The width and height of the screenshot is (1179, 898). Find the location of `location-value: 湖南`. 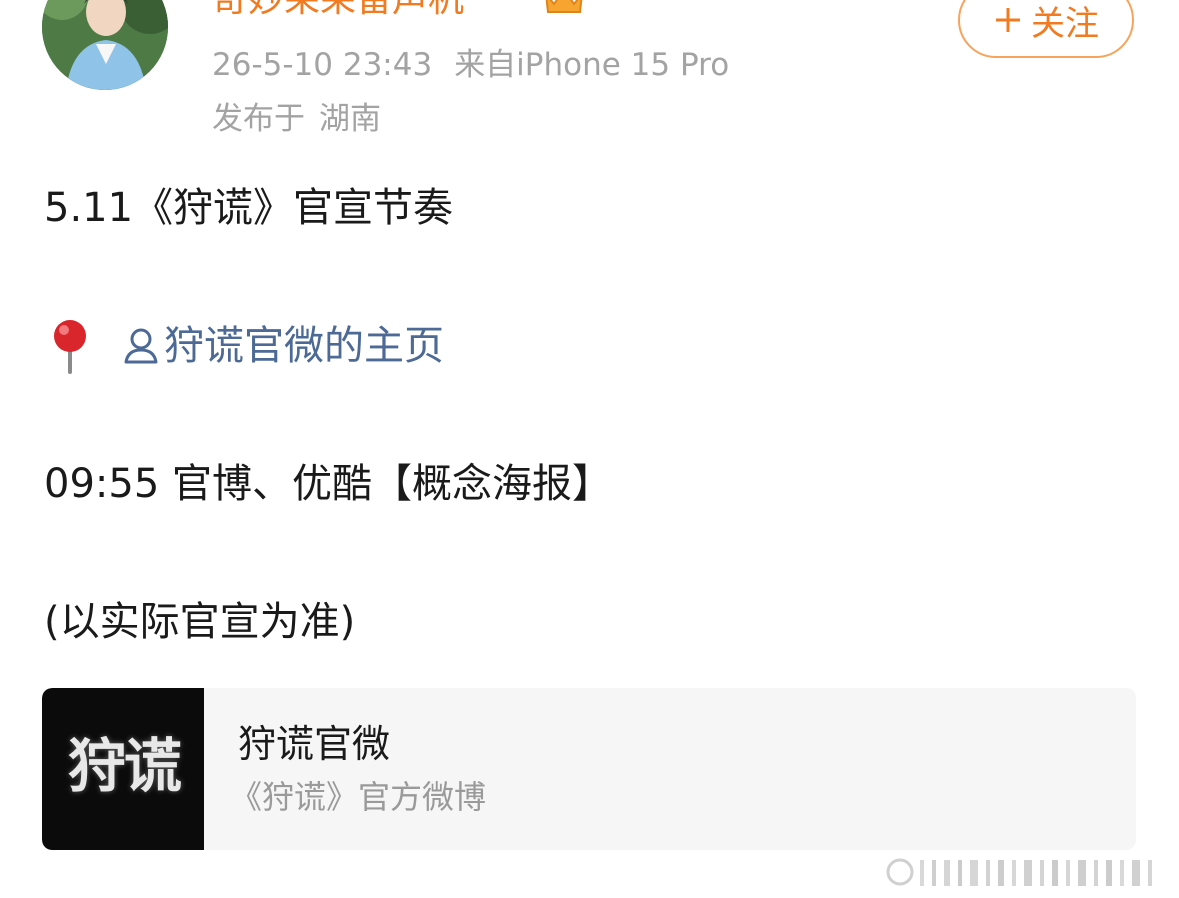

location-value: 湖南 is located at coordinates (350, 119).